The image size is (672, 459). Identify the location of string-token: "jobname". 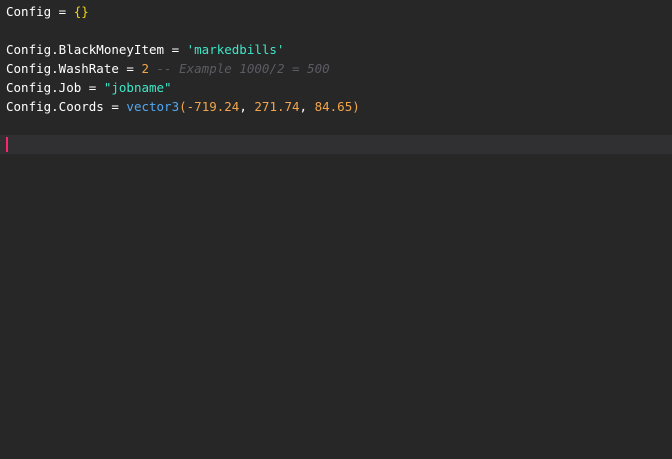
(137, 87).